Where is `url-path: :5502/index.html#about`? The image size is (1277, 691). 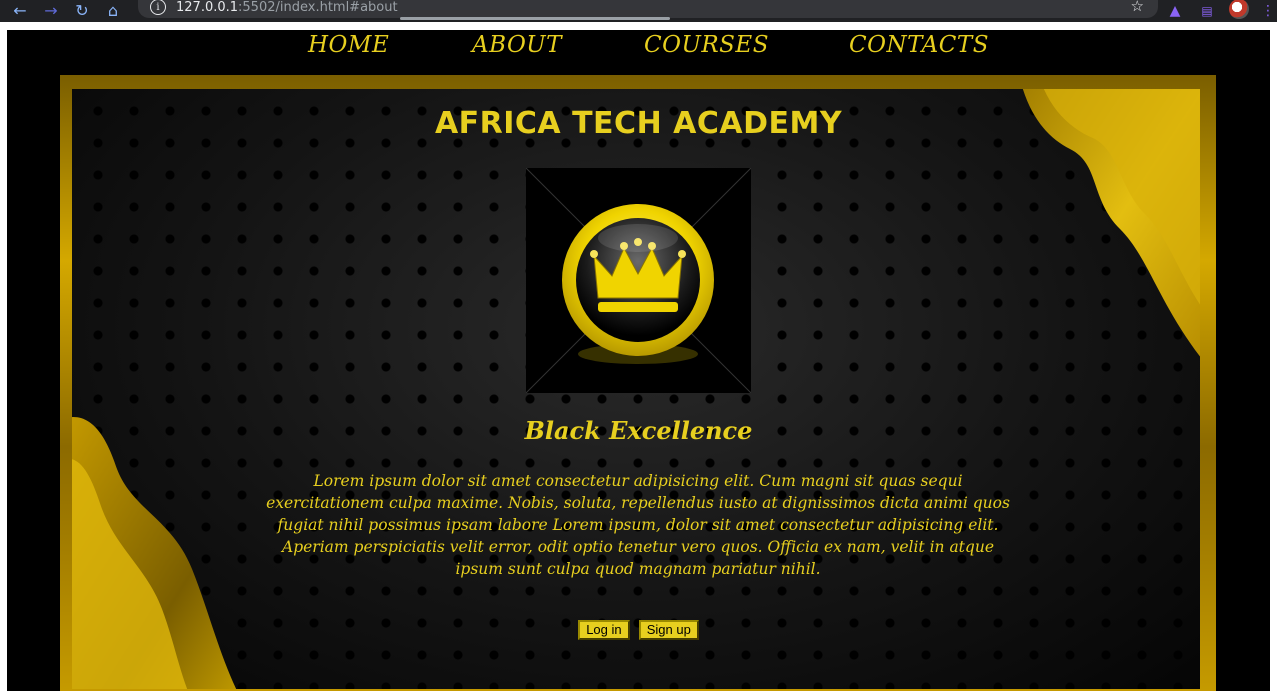 url-path: :5502/index.html#about is located at coordinates (318, 7).